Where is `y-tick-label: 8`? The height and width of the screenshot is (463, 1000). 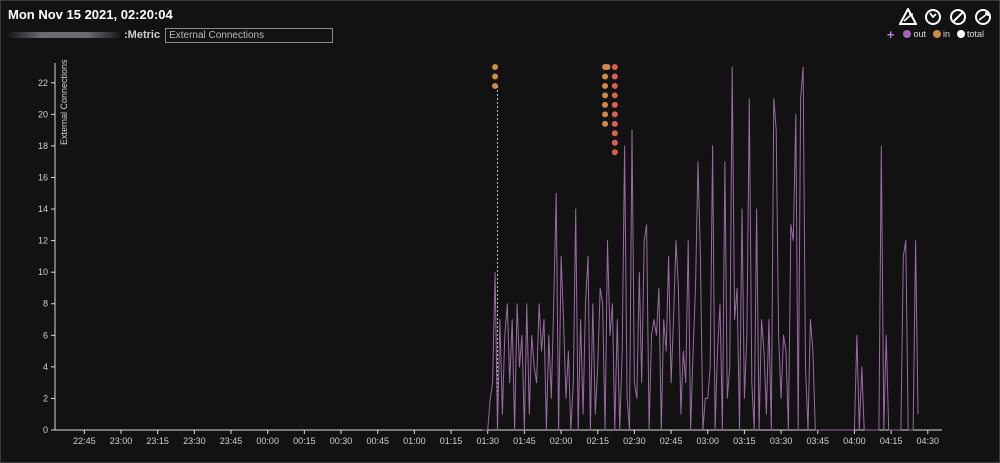
y-tick-label: 8 is located at coordinates (45, 304).